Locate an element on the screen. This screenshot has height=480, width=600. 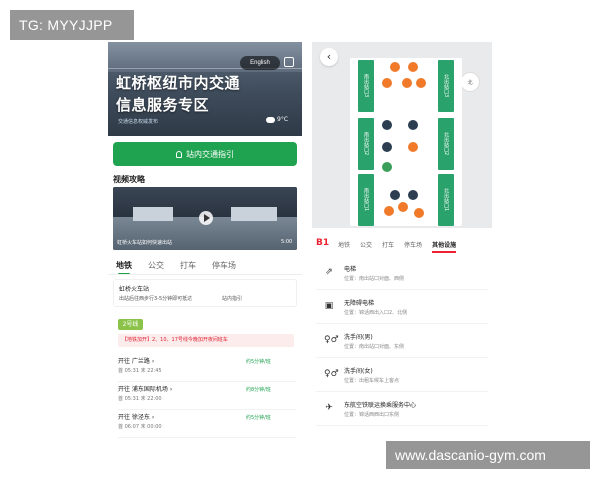
watermark-top-left: TG: MYYJJPP is located at coordinates (72, 25).